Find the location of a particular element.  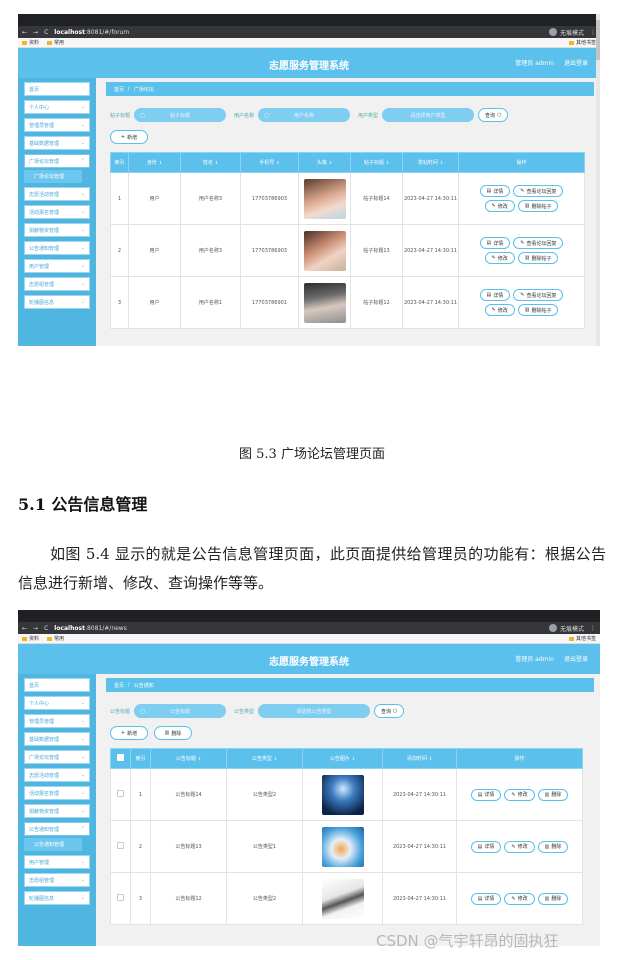

column-header: 身份 ⇕ is located at coordinates (154, 162).